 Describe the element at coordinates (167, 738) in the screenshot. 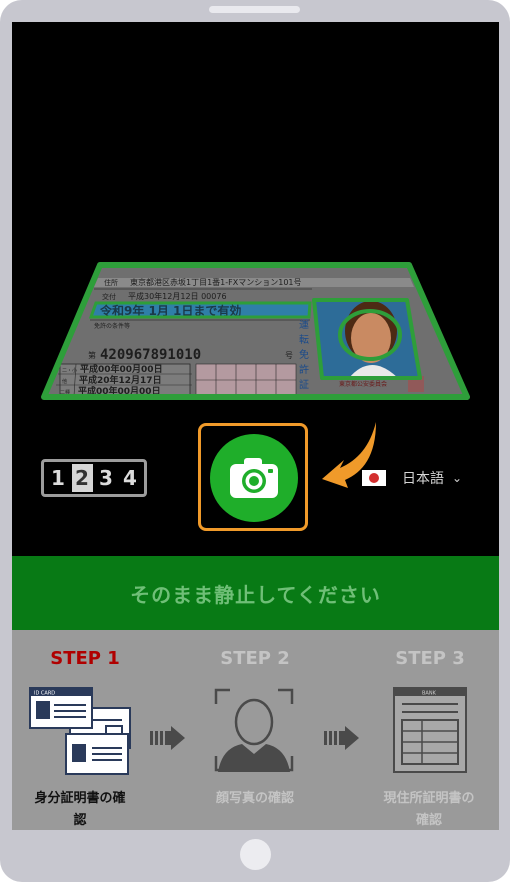

I see `arrow-right-icon` at that location.